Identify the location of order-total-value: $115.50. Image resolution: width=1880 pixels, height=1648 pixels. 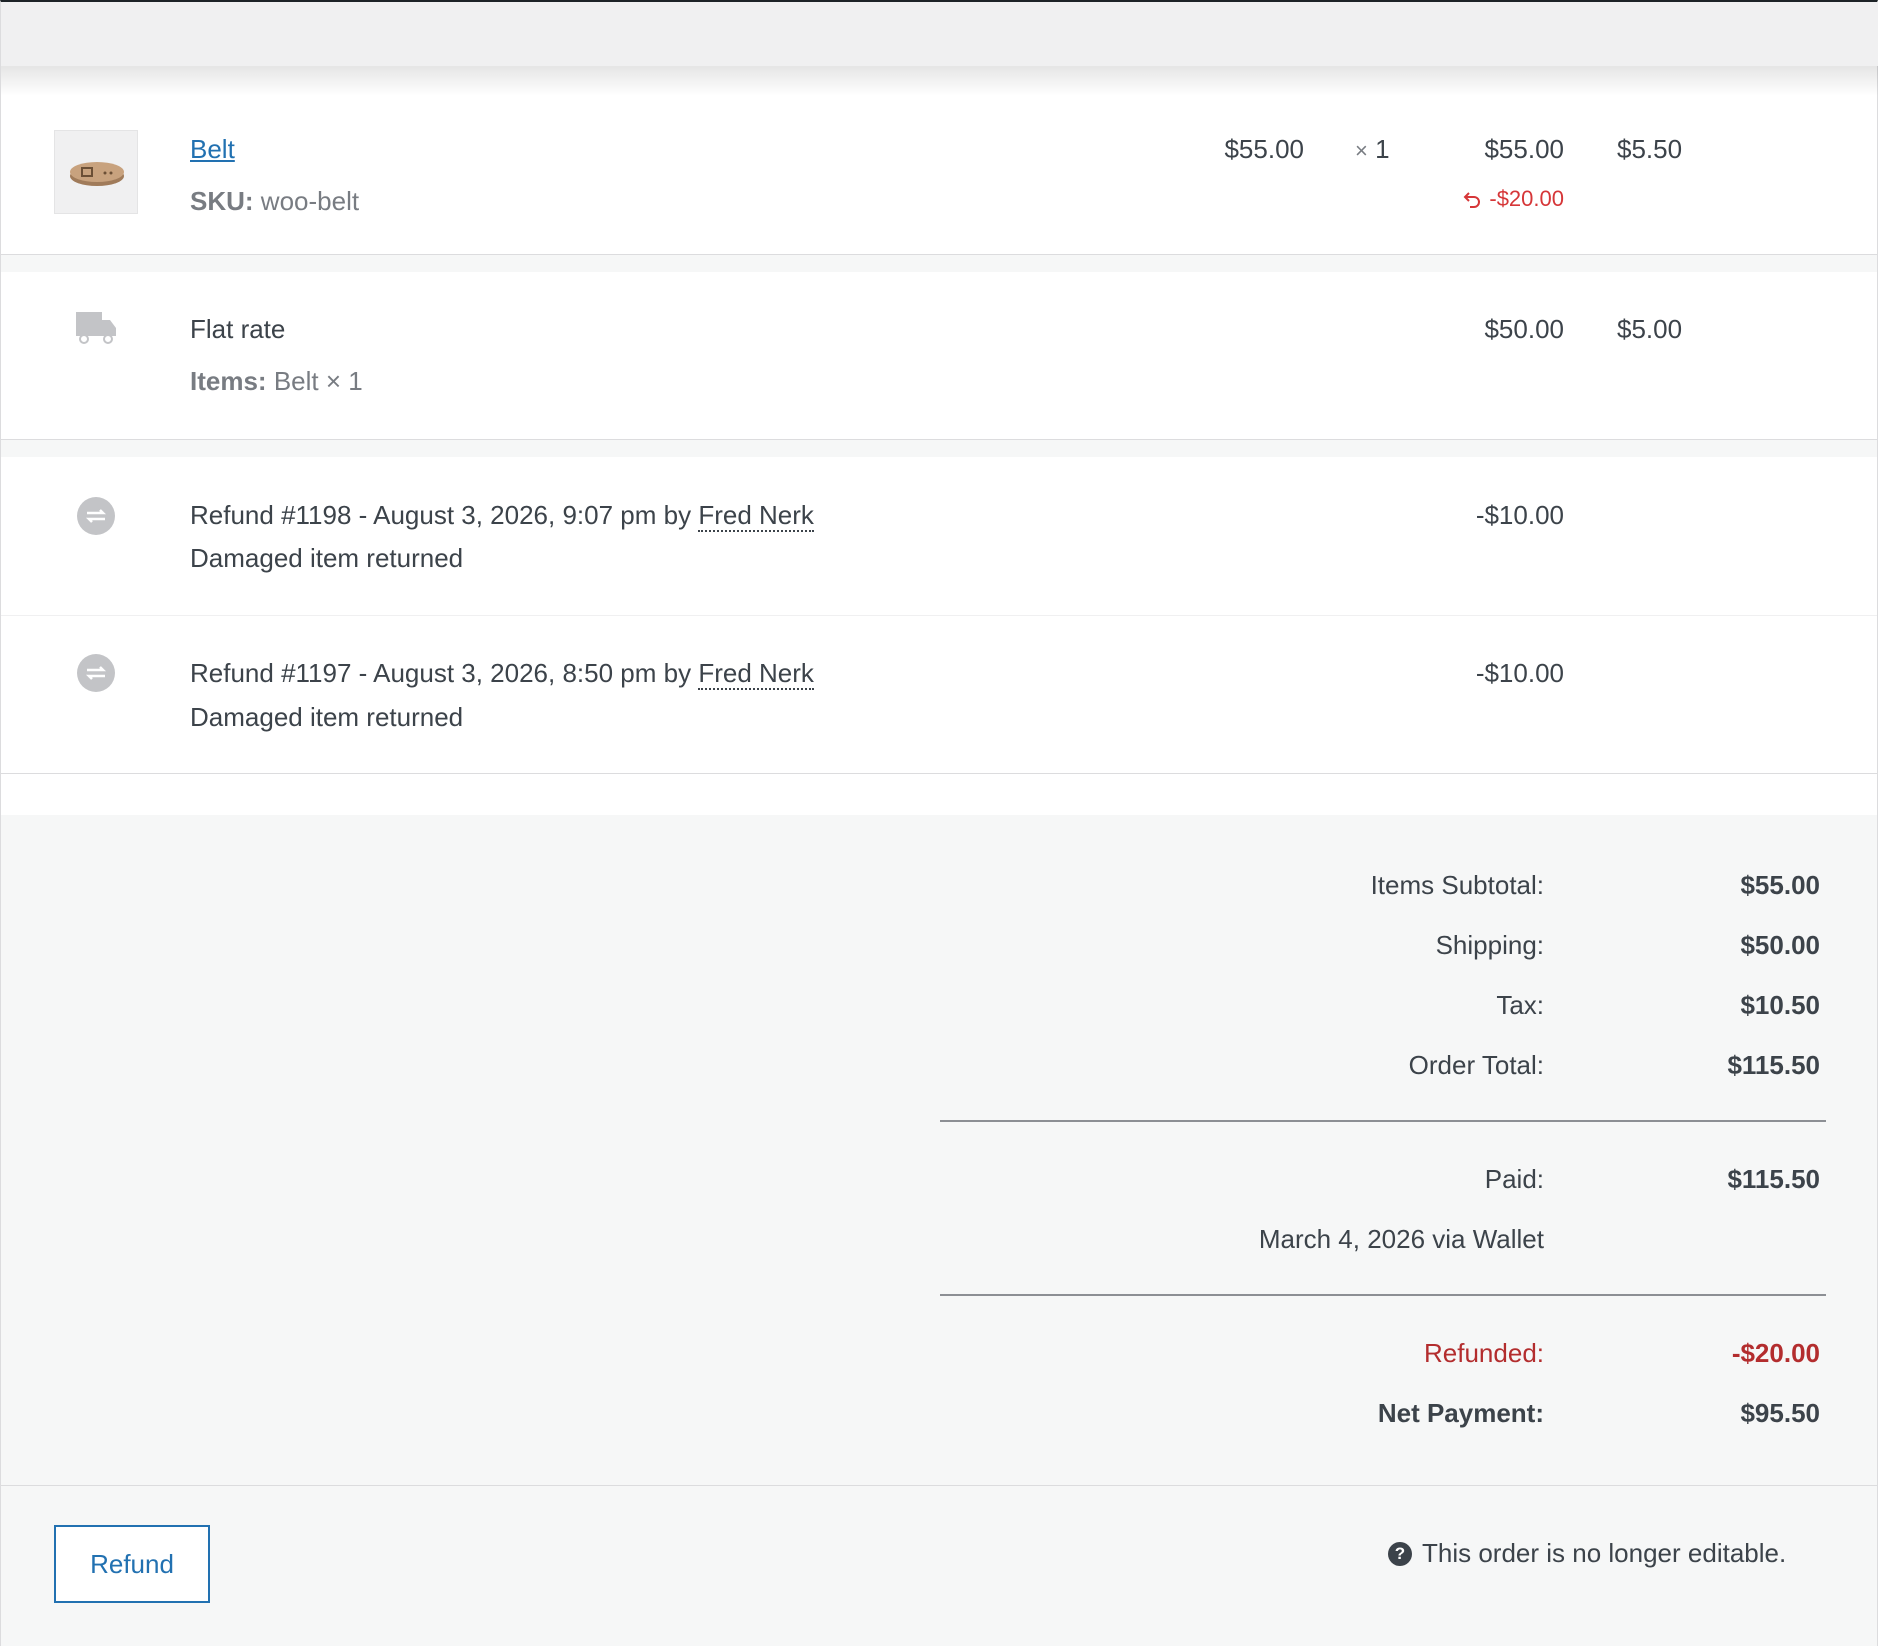
(1773, 1065).